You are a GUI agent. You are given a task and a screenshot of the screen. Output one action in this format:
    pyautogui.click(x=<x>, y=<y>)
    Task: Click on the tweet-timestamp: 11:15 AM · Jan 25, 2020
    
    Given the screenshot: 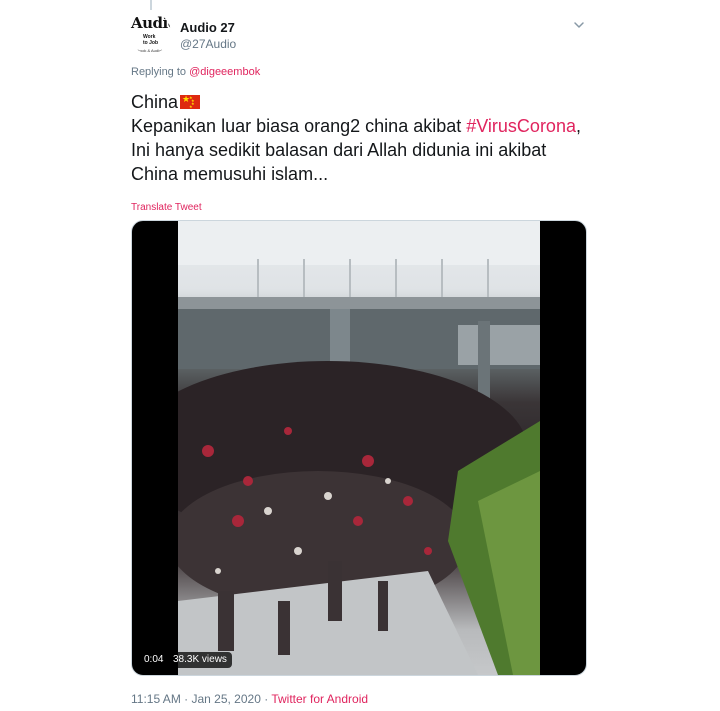 What is the action you would take?
    pyautogui.click(x=196, y=699)
    